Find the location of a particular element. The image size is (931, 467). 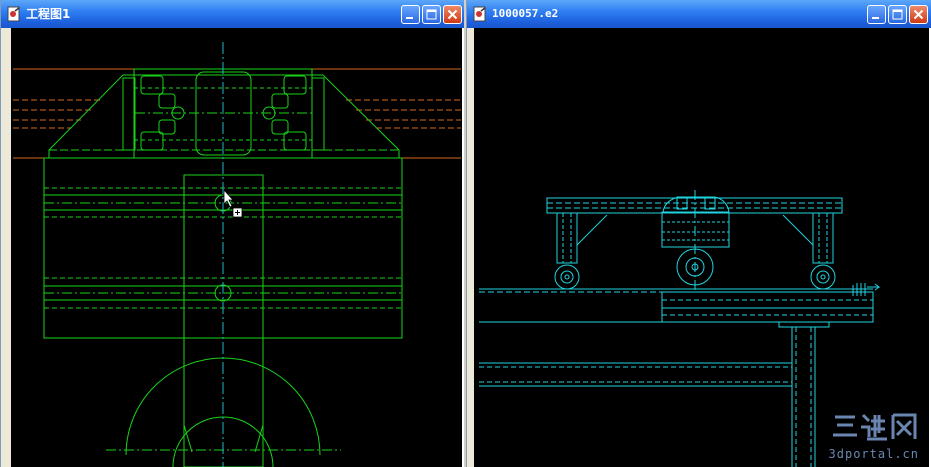

titlebar: 工程图1 is located at coordinates (232, 14).